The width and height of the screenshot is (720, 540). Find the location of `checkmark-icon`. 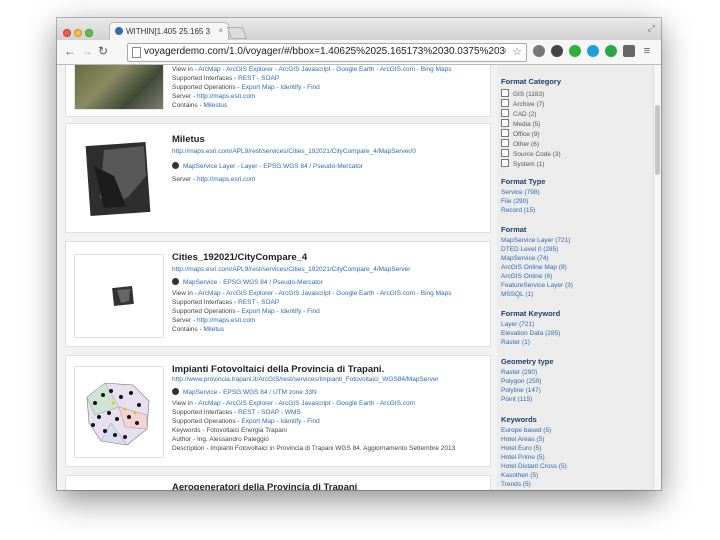

checkmark-icon is located at coordinates (611, 51).